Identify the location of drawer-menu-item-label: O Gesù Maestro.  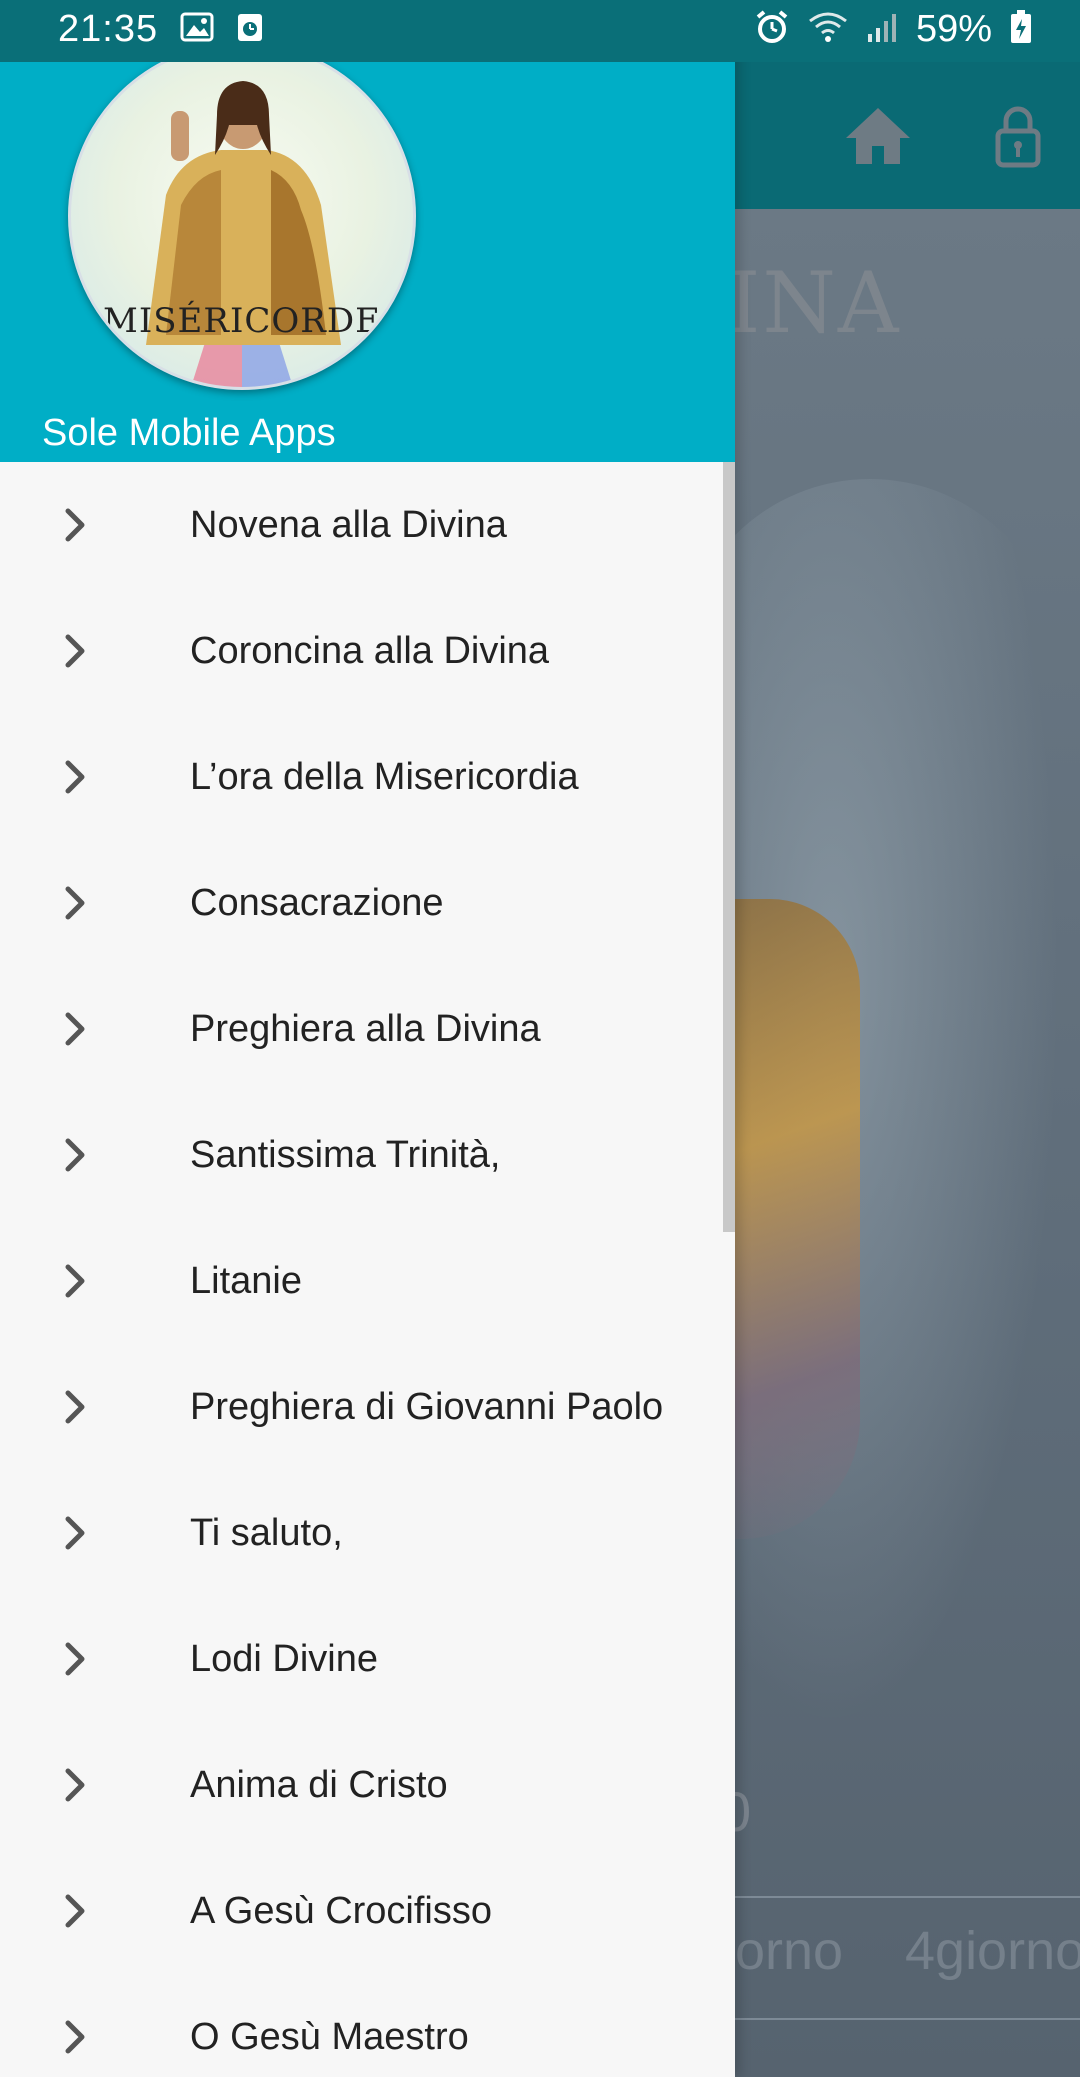
(329, 2037).